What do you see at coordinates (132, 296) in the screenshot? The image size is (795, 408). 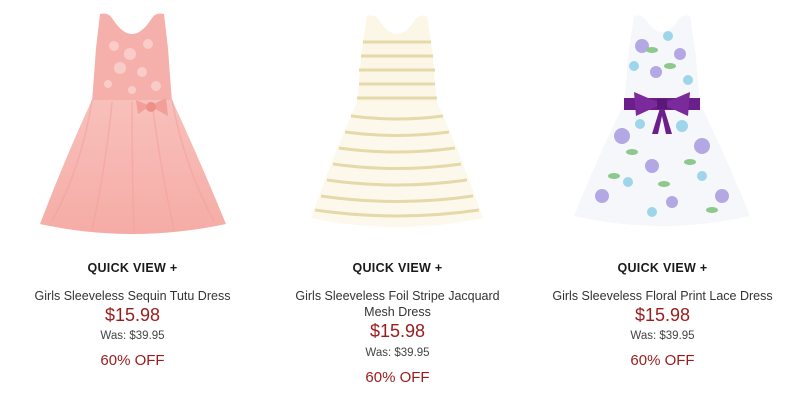 I see `product-name: Girls Sleeveless Sequin Tutu Dress` at bounding box center [132, 296].